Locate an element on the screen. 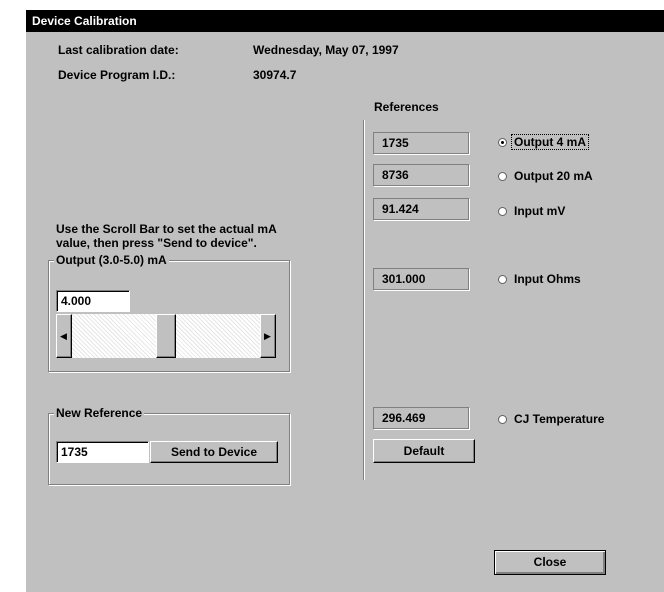  default-button: Default is located at coordinates (424, 451).